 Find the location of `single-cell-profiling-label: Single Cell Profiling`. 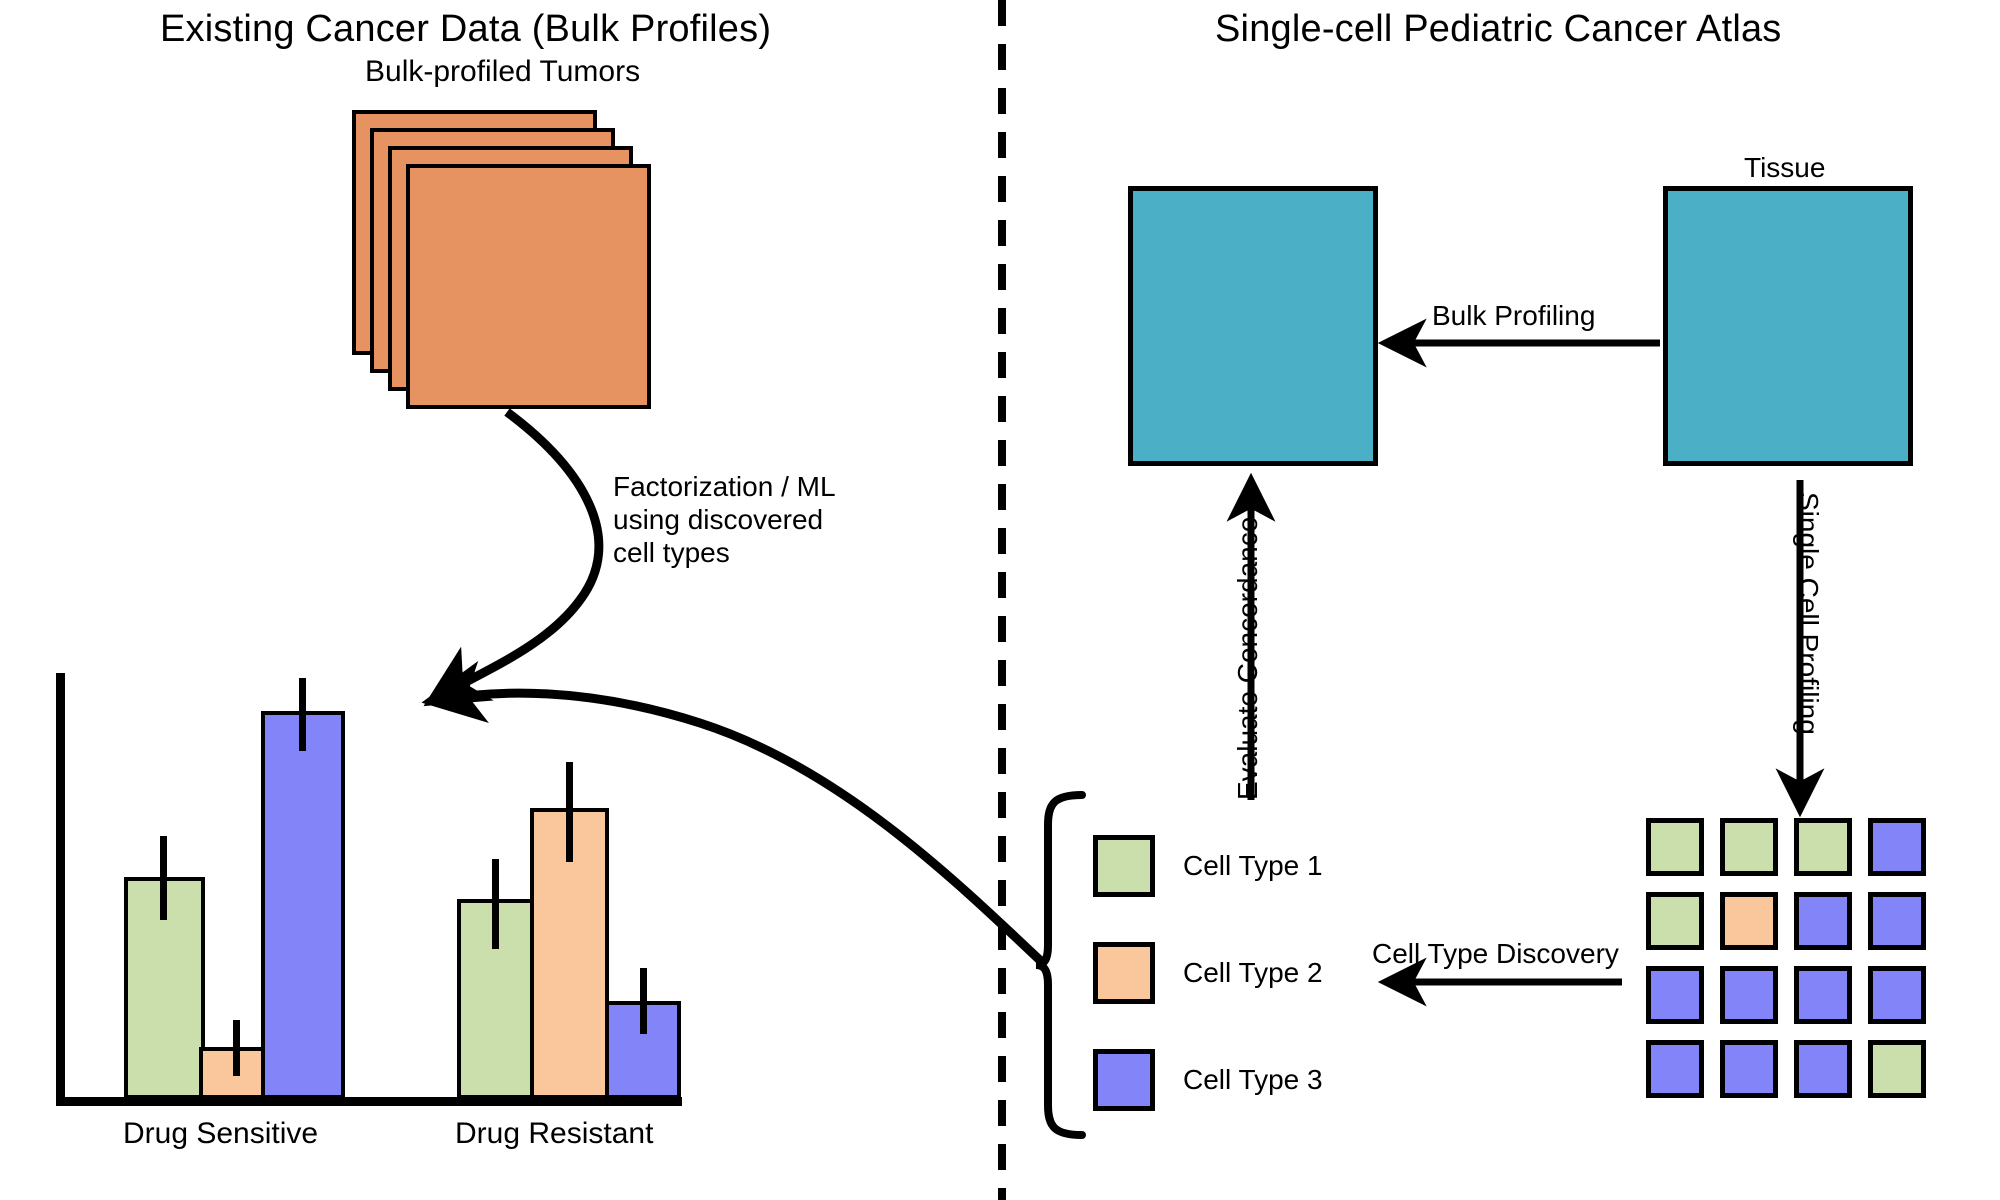

single-cell-profiling-label: Single Cell Profiling is located at coordinates (1808, 613).